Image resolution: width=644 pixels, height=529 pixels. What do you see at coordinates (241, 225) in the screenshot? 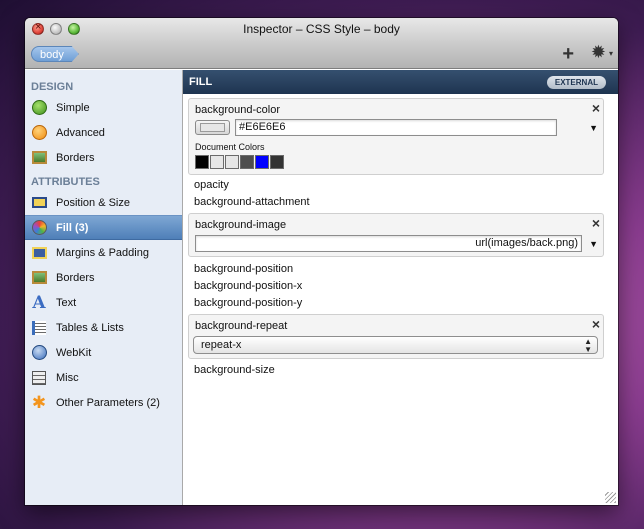
I see `background-image-label: background-image` at bounding box center [241, 225].